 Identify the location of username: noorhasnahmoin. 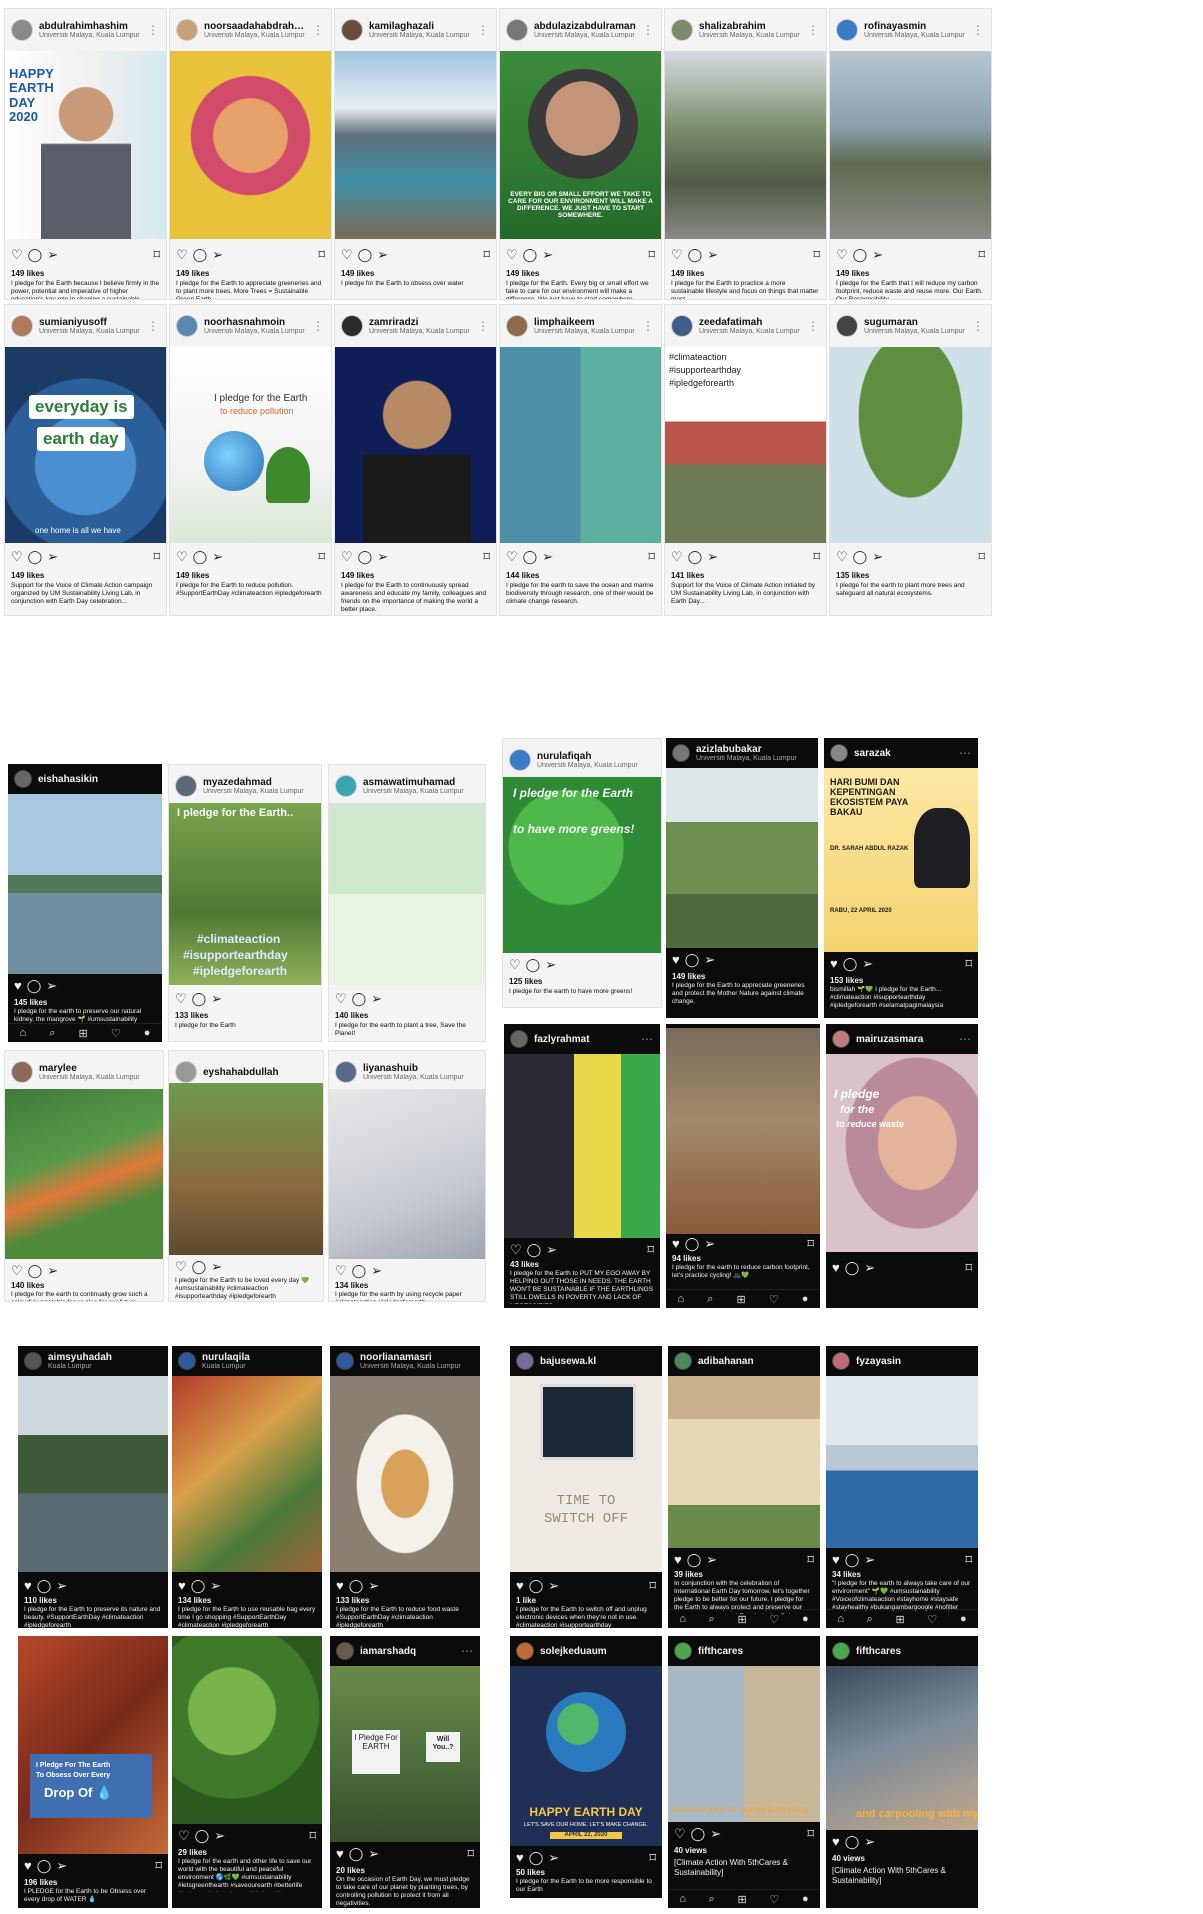
(258, 322).